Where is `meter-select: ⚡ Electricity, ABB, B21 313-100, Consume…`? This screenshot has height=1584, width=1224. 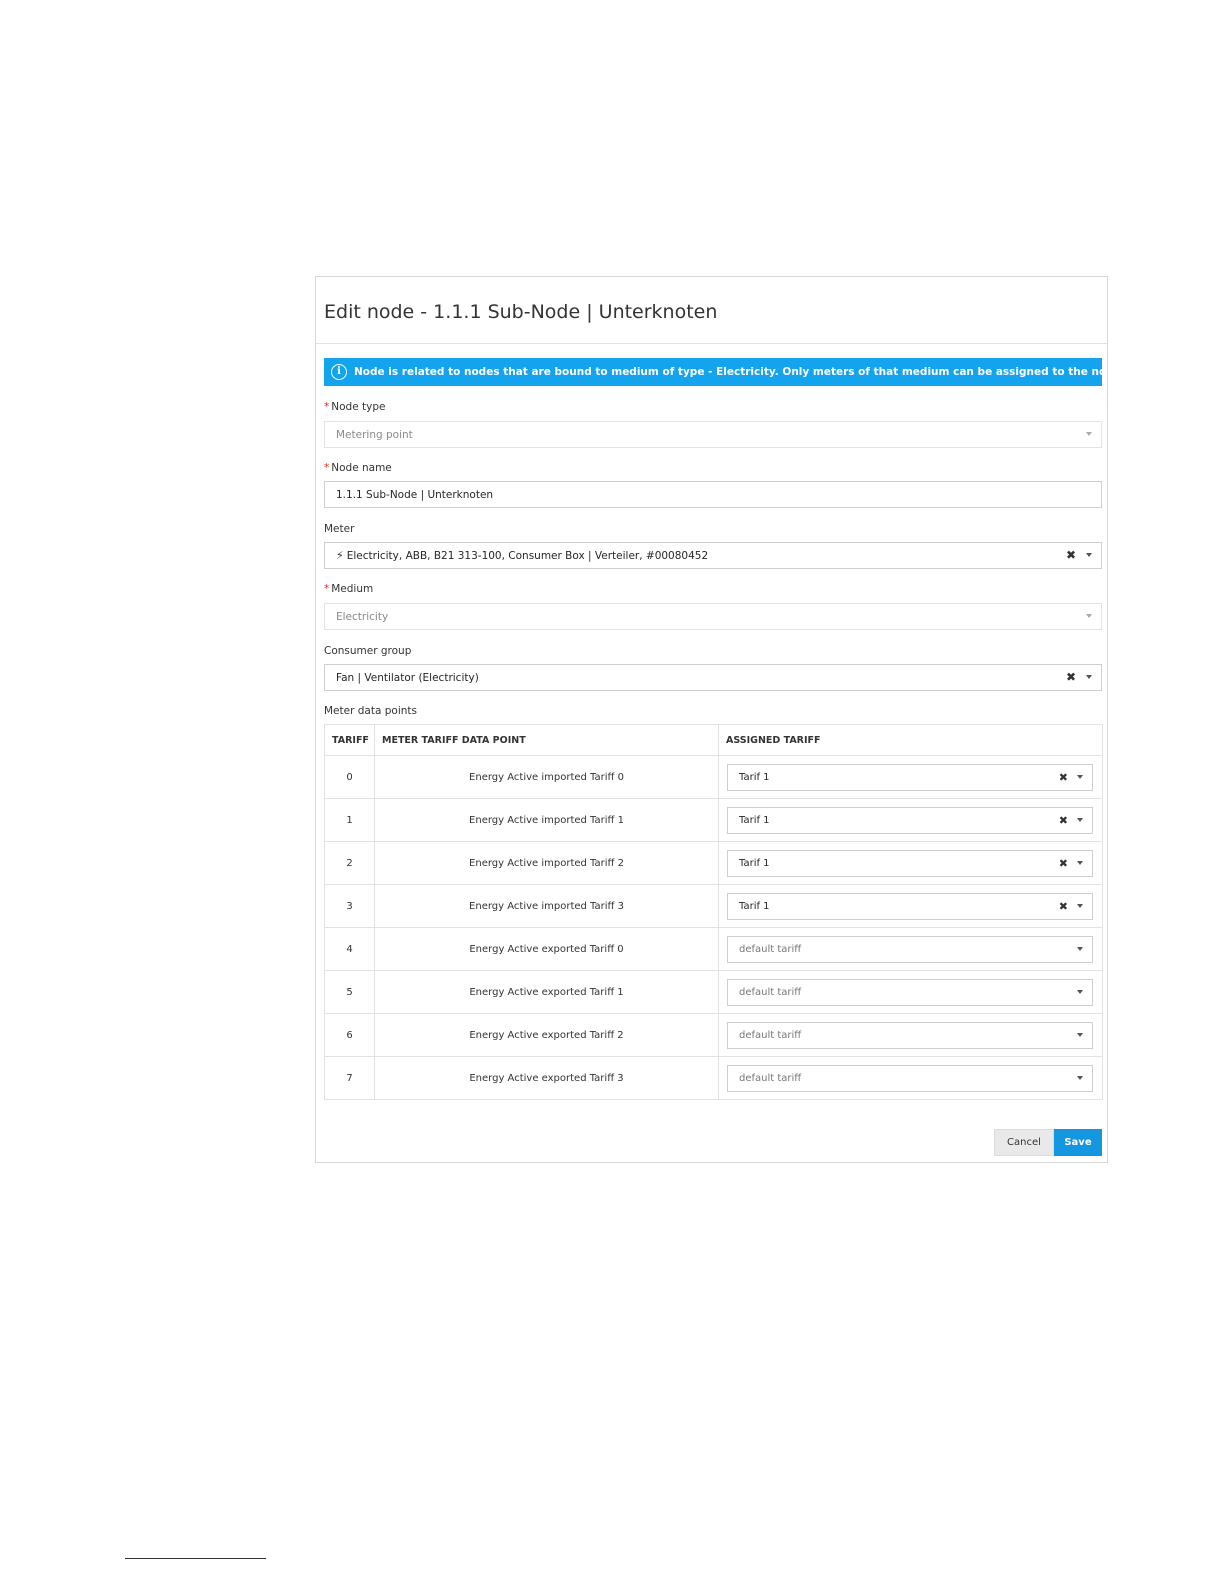 meter-select: ⚡ Electricity, ABB, B21 313-100, Consume… is located at coordinates (713, 555).